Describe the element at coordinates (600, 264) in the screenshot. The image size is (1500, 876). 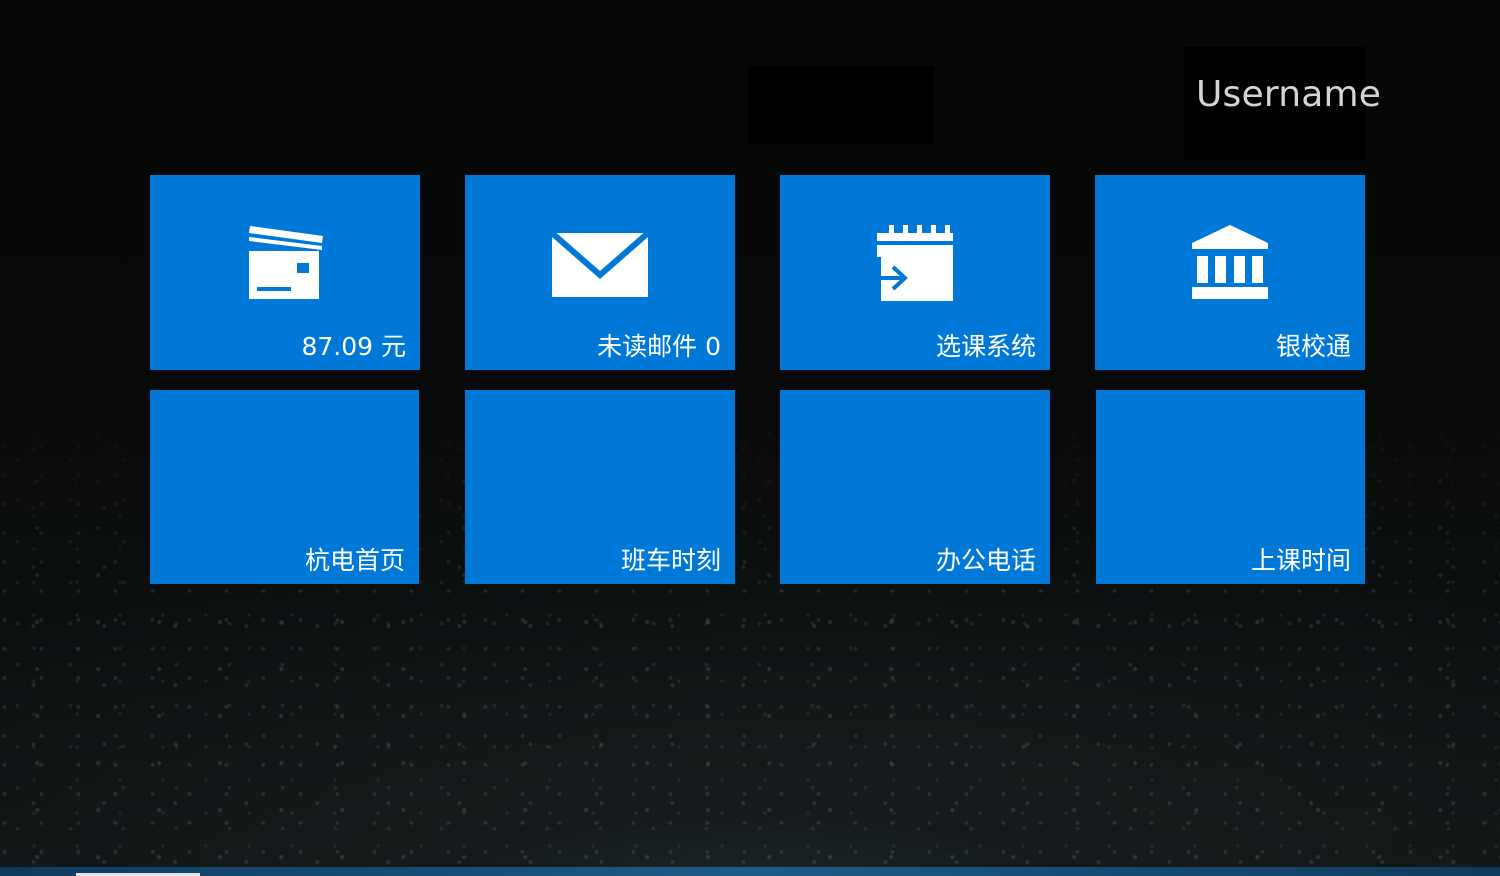
I see `mail-icon` at that location.